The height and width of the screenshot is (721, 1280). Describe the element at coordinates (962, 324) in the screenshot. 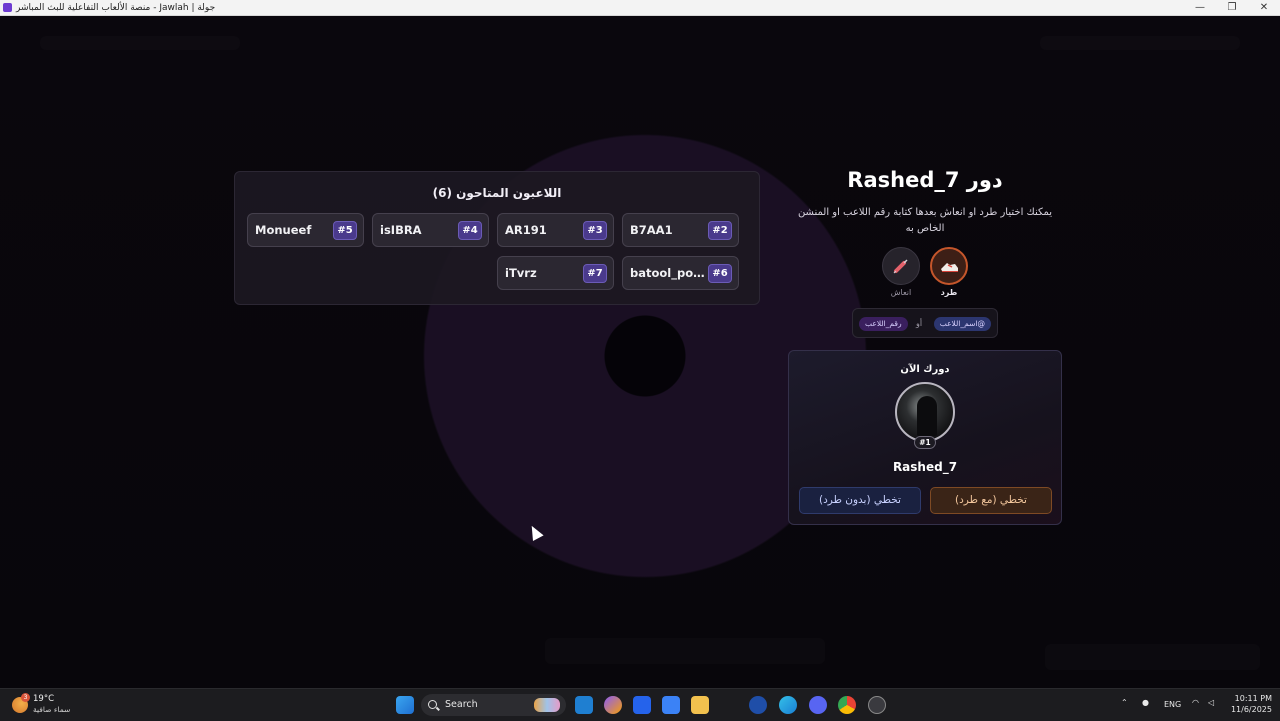

I see `player-name-tag: @اسم_اللاعب` at that location.